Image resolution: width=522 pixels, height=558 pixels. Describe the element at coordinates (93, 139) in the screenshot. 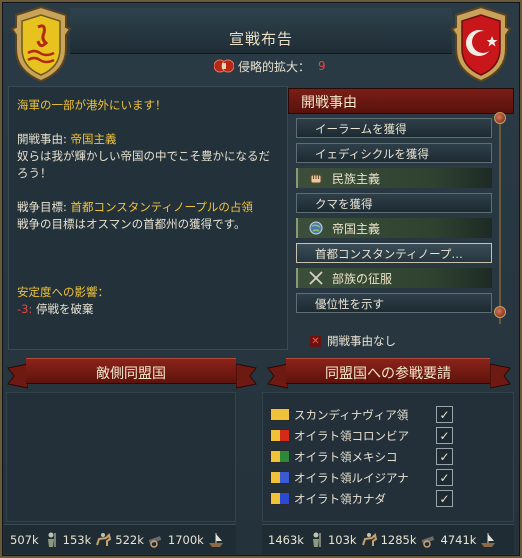

I see `cb-value: 帝国主義` at that location.